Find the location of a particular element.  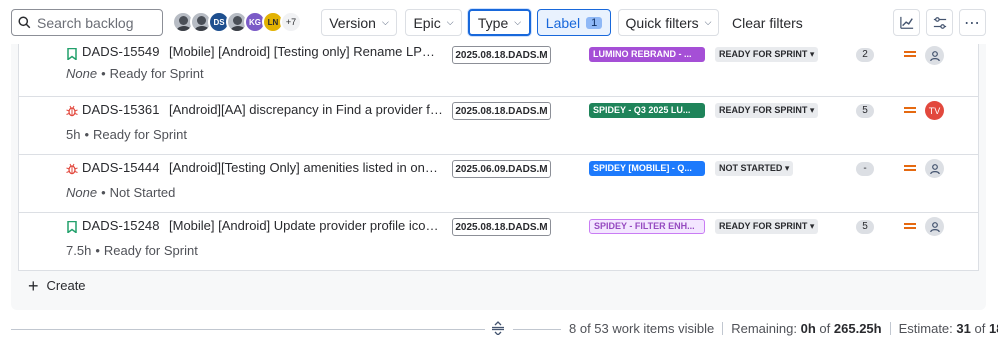

work-item-meta: None • Ready for Sprint is located at coordinates (135, 73).